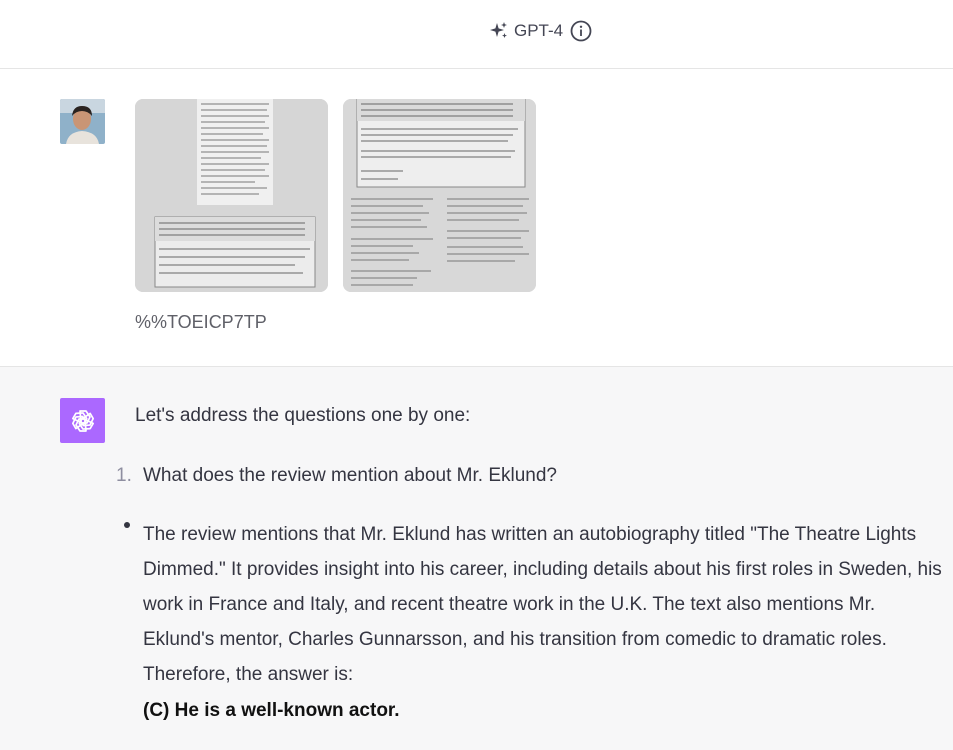 The height and width of the screenshot is (750, 953). Describe the element at coordinates (476, 34) in the screenshot. I see `top-bar: GPT-4` at that location.